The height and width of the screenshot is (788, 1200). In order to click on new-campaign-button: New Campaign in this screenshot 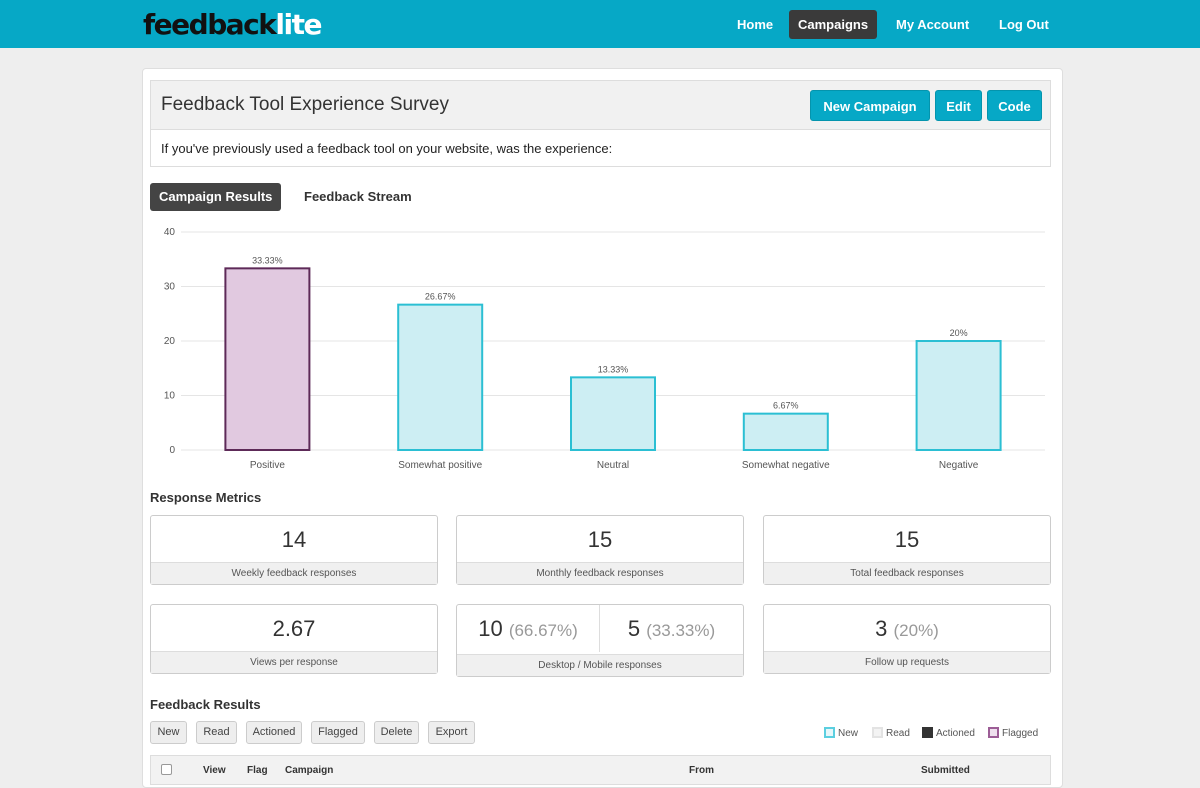, I will do `click(870, 105)`.